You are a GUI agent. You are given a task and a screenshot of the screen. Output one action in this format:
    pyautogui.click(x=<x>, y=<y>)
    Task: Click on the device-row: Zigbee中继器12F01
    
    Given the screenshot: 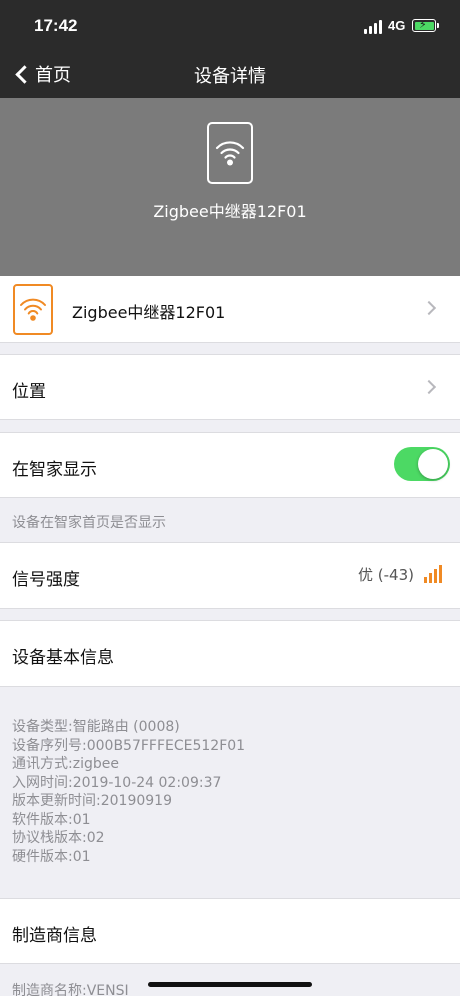 What is the action you would take?
    pyautogui.click(x=230, y=309)
    